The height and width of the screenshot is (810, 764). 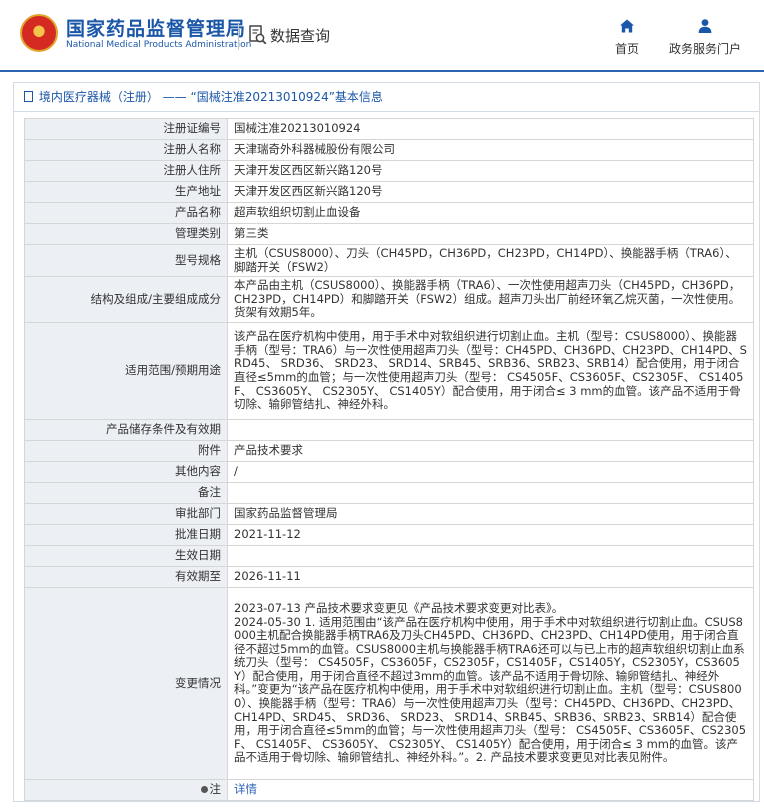 What do you see at coordinates (126, 234) in the screenshot?
I see `field-label: 管理类别` at bounding box center [126, 234].